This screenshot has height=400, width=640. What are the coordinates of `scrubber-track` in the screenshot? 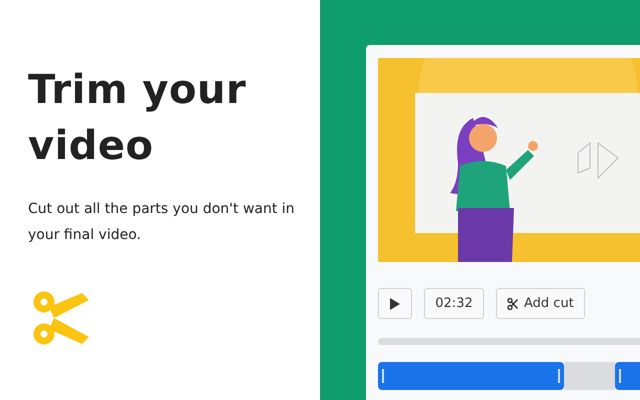 It's located at (509, 341).